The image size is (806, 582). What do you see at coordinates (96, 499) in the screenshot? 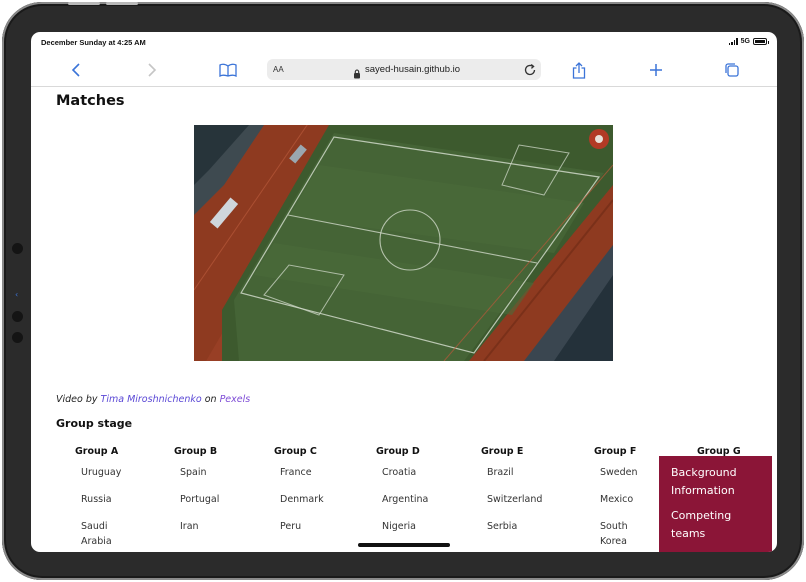
I see `team-name: Russia` at bounding box center [96, 499].